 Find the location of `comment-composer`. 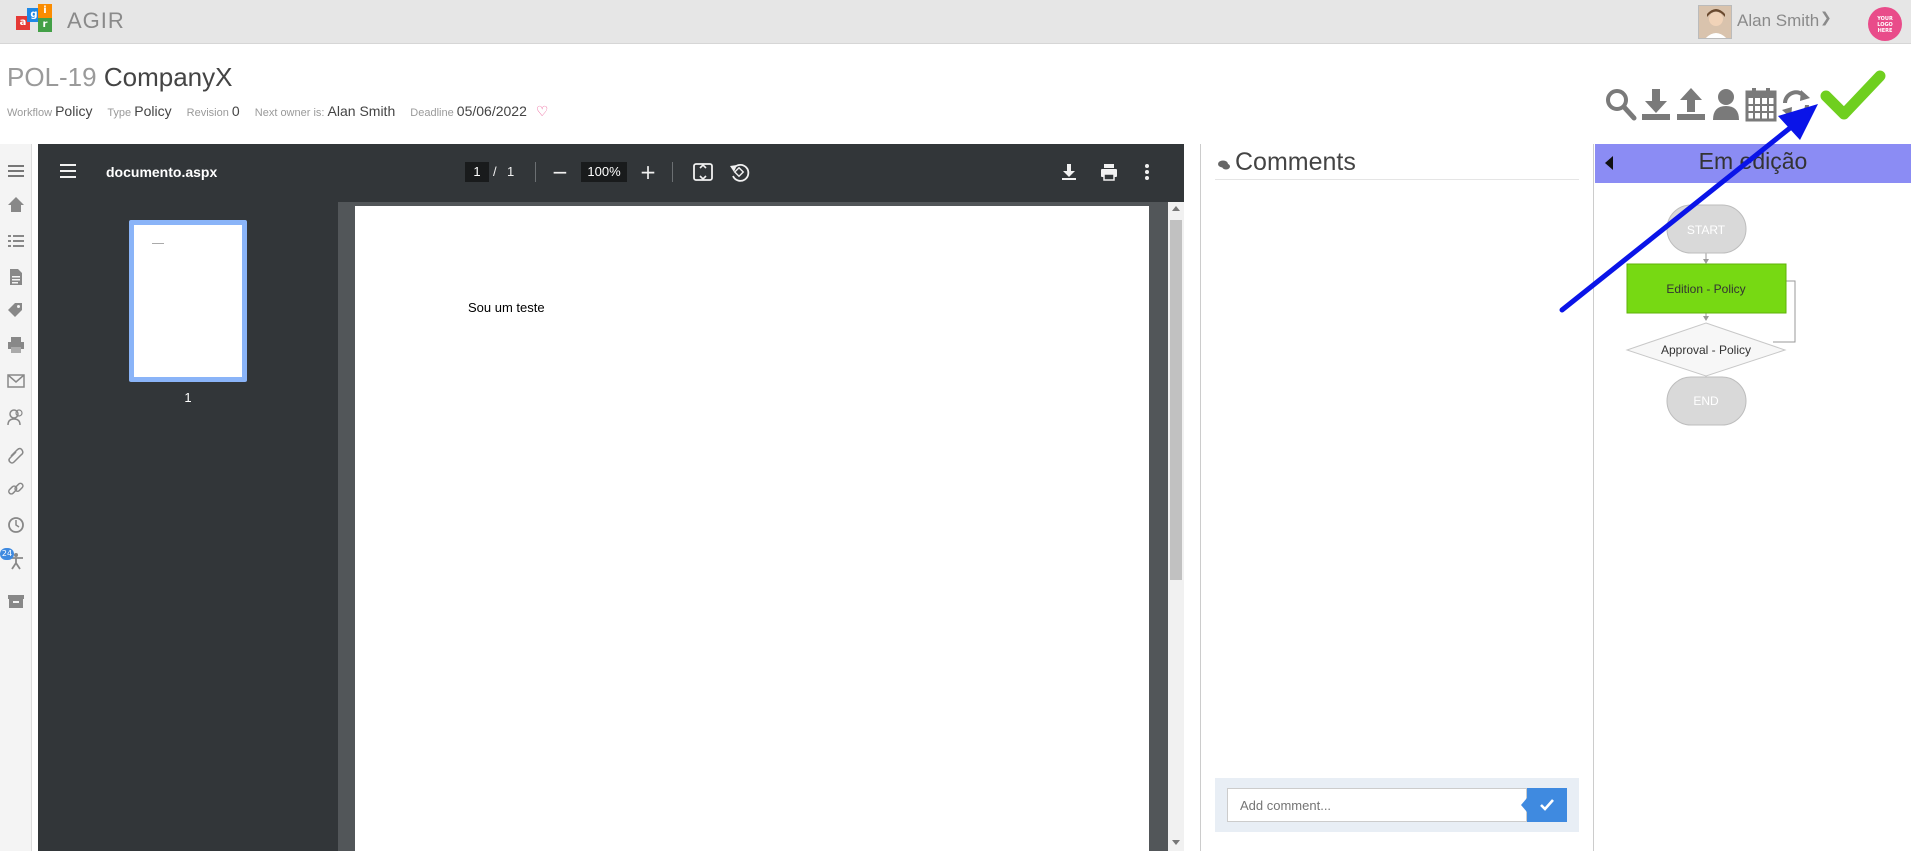

comment-composer is located at coordinates (1397, 805).